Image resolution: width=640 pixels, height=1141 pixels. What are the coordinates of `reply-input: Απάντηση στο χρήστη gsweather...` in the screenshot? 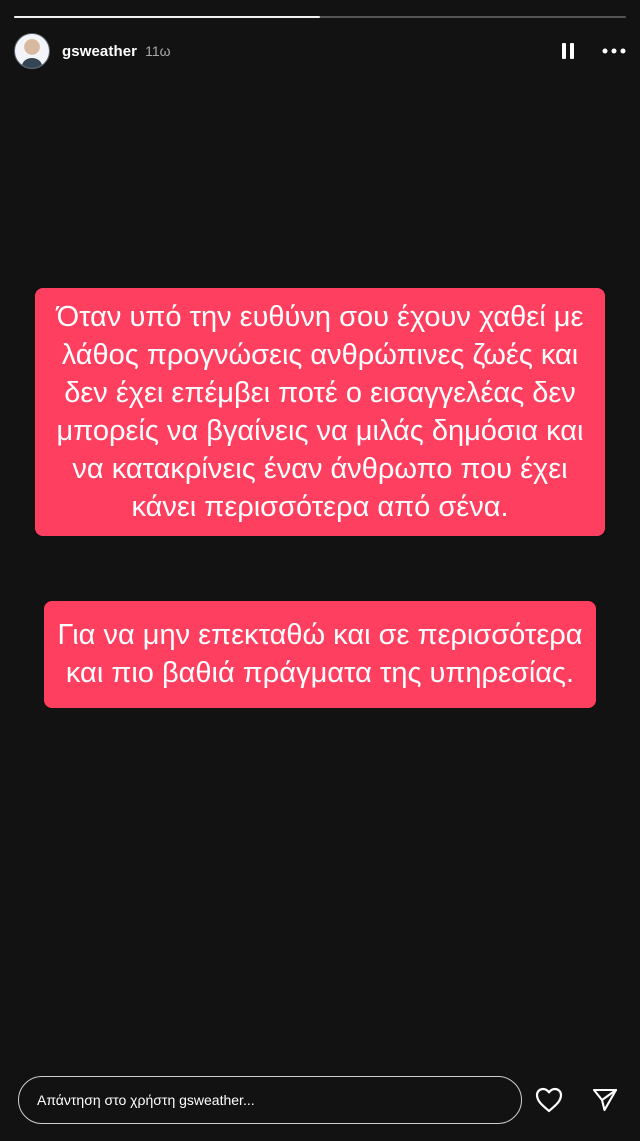 It's located at (270, 1100).